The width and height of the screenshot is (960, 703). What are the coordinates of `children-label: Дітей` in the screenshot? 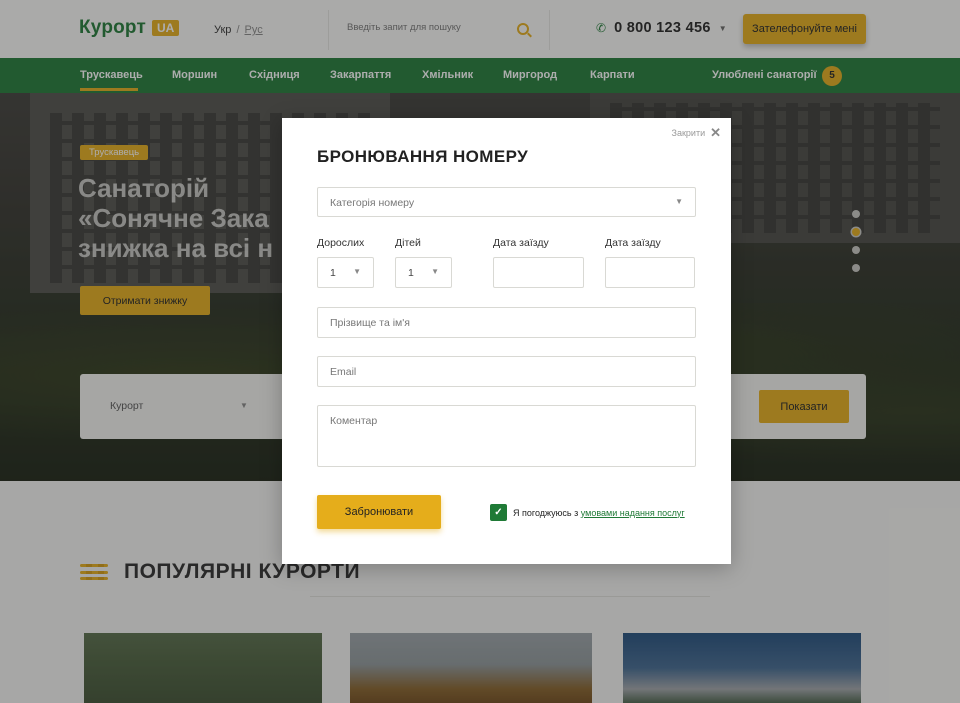 It's located at (408, 243).